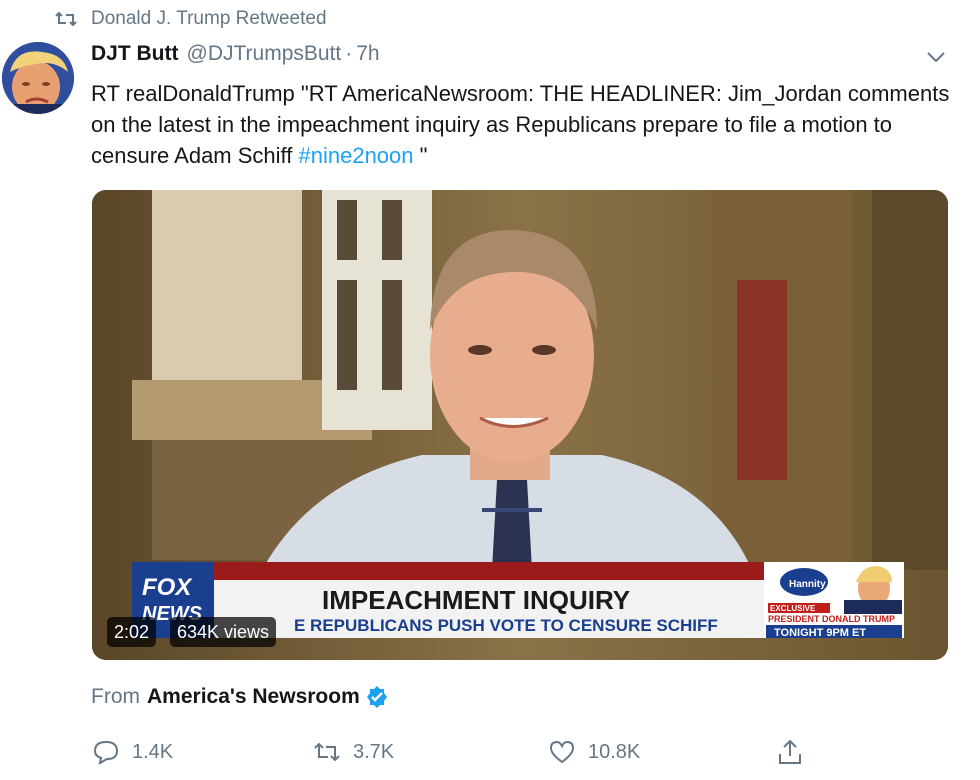 This screenshot has height=780, width=980. What do you see at coordinates (790, 752) in the screenshot?
I see `share-icon` at bounding box center [790, 752].